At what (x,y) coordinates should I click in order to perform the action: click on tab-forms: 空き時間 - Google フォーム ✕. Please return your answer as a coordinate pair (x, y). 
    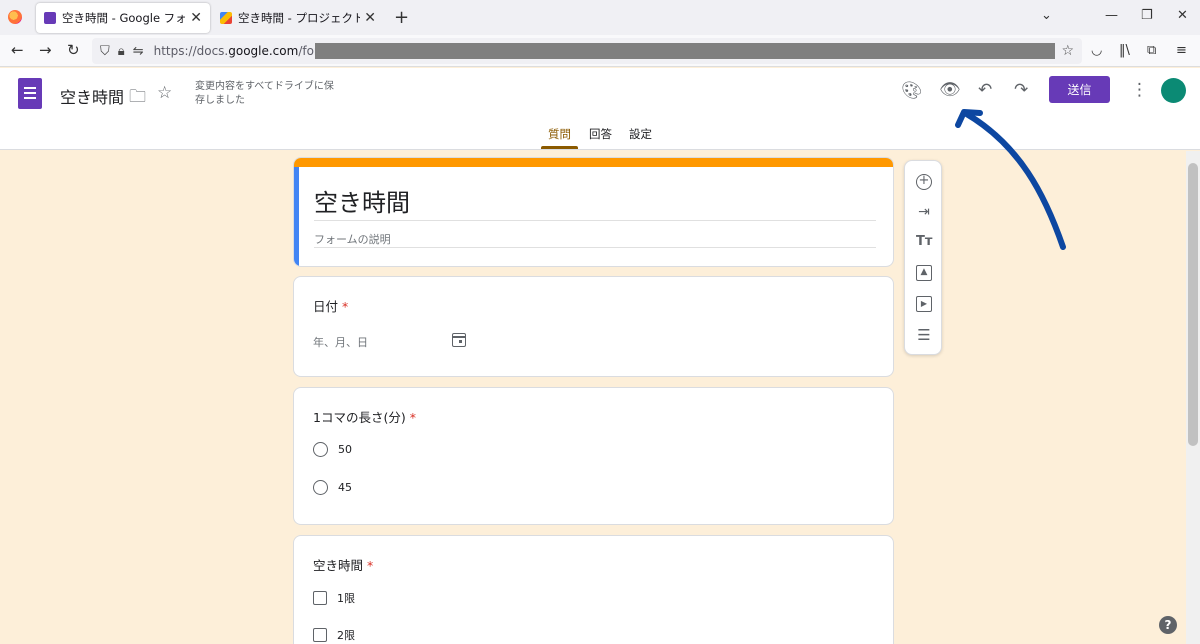
    Looking at the image, I should click on (123, 18).